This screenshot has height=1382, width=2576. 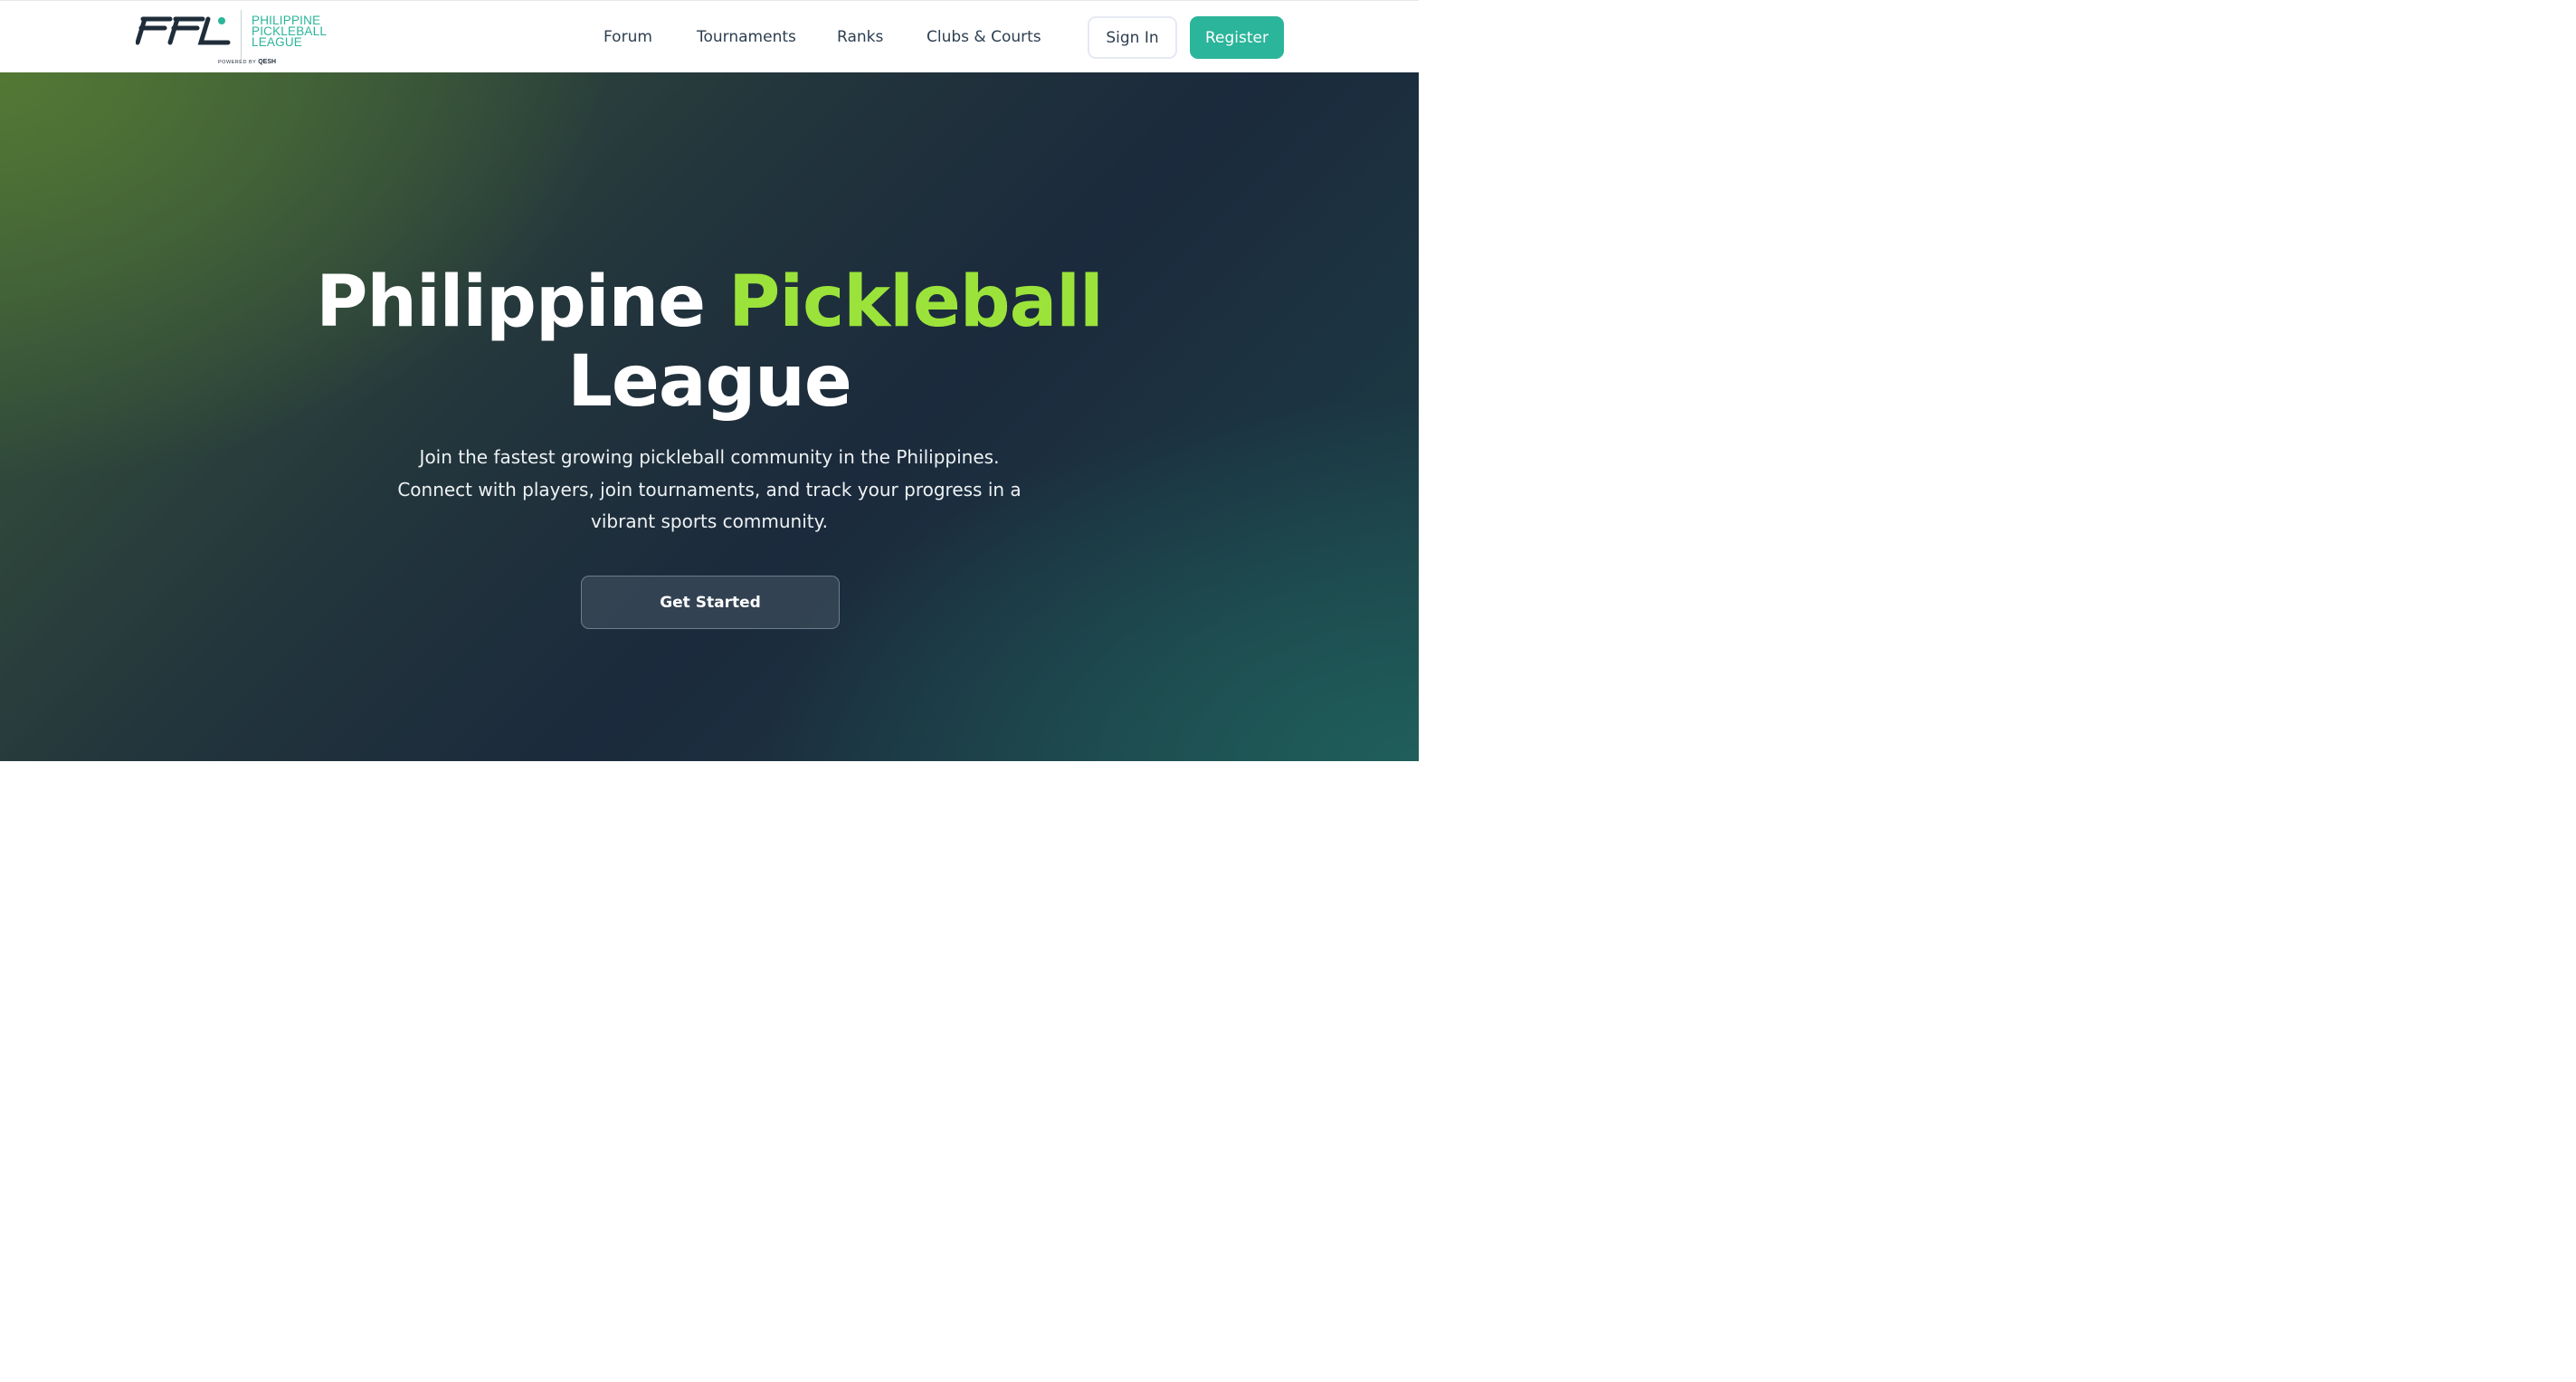 What do you see at coordinates (511, 303) in the screenshot?
I see `hero-title-part1: Philippine` at bounding box center [511, 303].